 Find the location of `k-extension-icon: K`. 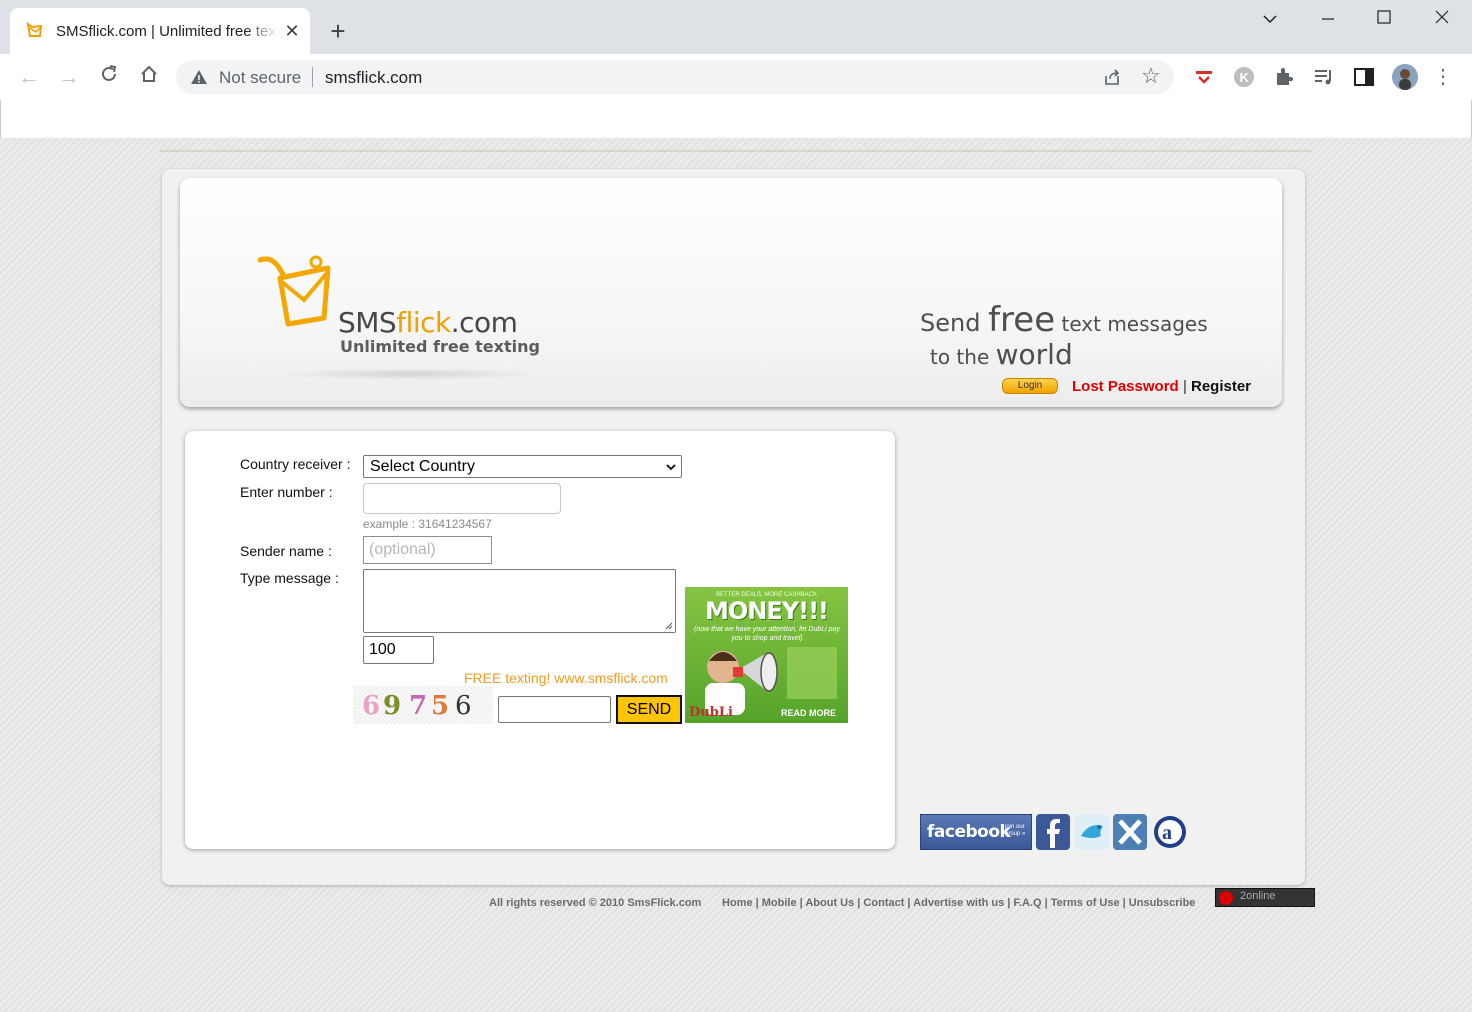

k-extension-icon: K is located at coordinates (1244, 77).